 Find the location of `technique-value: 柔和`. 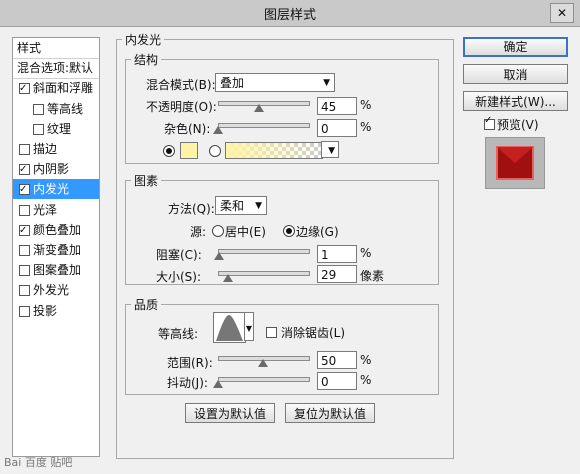

technique-value: 柔和 is located at coordinates (232, 206).